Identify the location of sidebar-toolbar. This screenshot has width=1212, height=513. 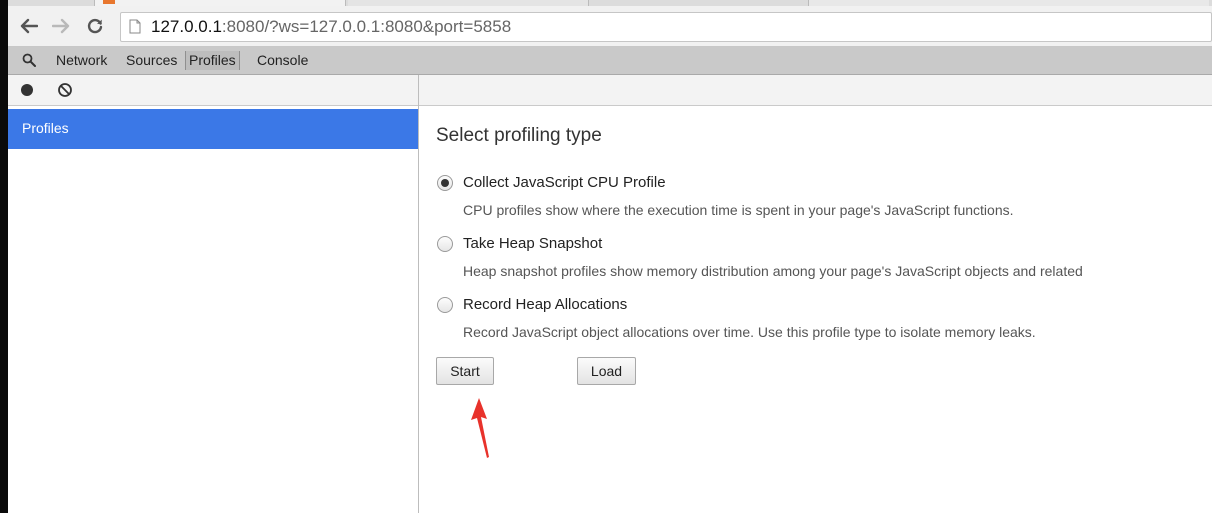
(213, 90).